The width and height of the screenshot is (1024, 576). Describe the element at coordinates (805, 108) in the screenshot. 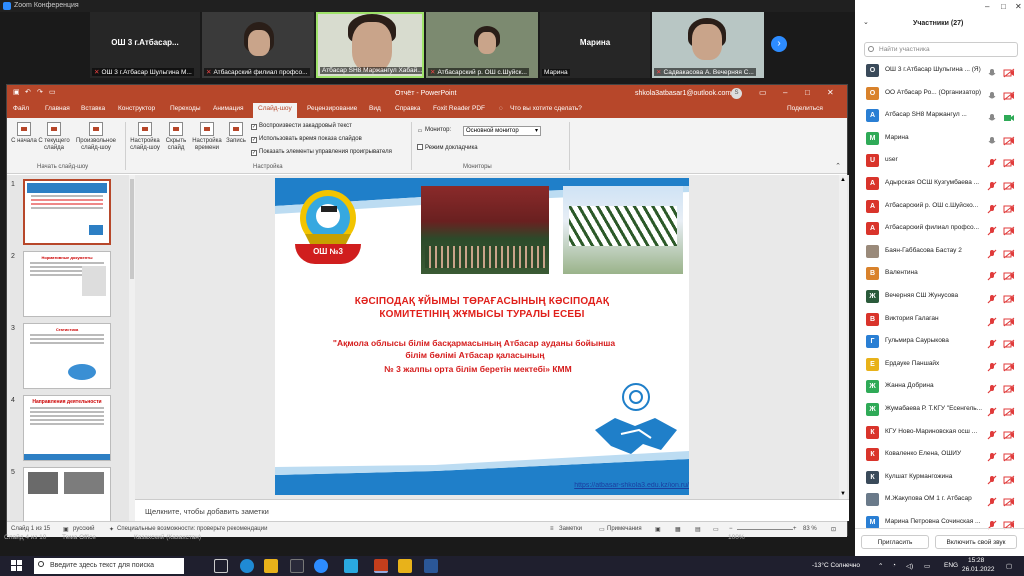

I see `share-button: Поделиться` at that location.